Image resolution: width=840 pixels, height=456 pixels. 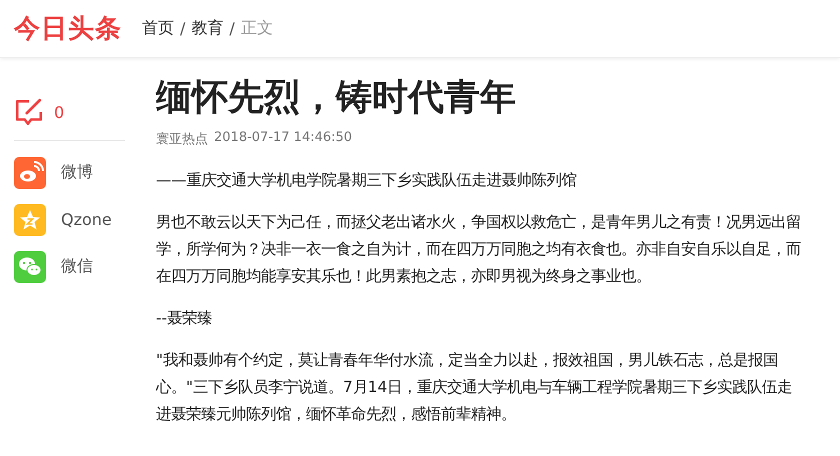 What do you see at coordinates (29, 112) in the screenshot?
I see `comment-icon` at bounding box center [29, 112].